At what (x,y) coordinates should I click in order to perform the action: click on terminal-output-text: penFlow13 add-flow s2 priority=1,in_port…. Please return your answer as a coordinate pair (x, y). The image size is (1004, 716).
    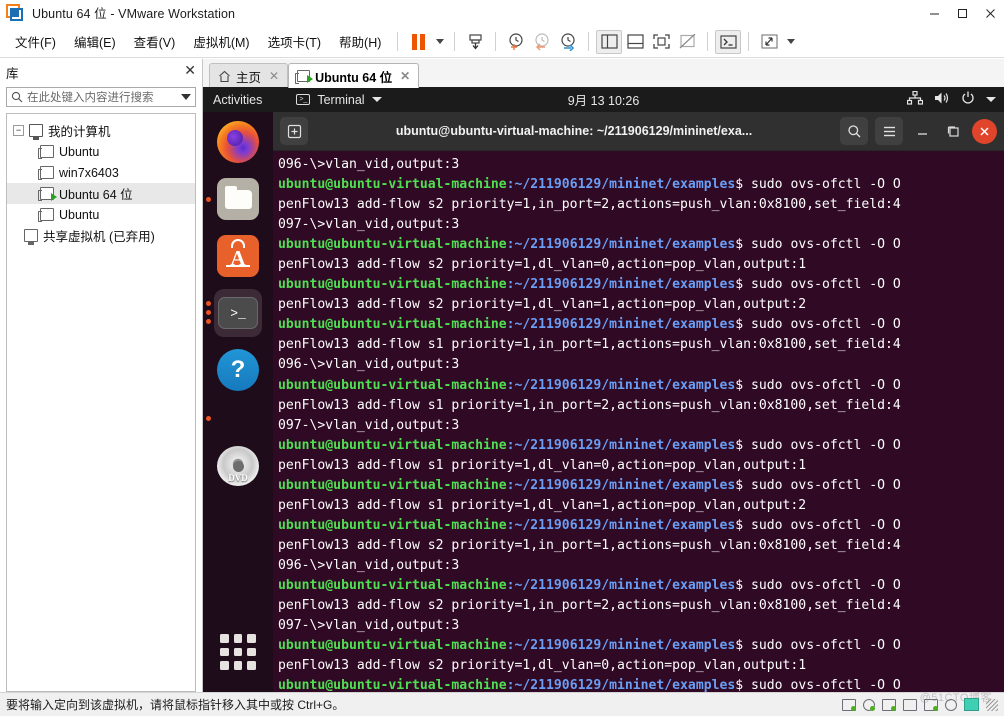
    Looking at the image, I should click on (589, 606).